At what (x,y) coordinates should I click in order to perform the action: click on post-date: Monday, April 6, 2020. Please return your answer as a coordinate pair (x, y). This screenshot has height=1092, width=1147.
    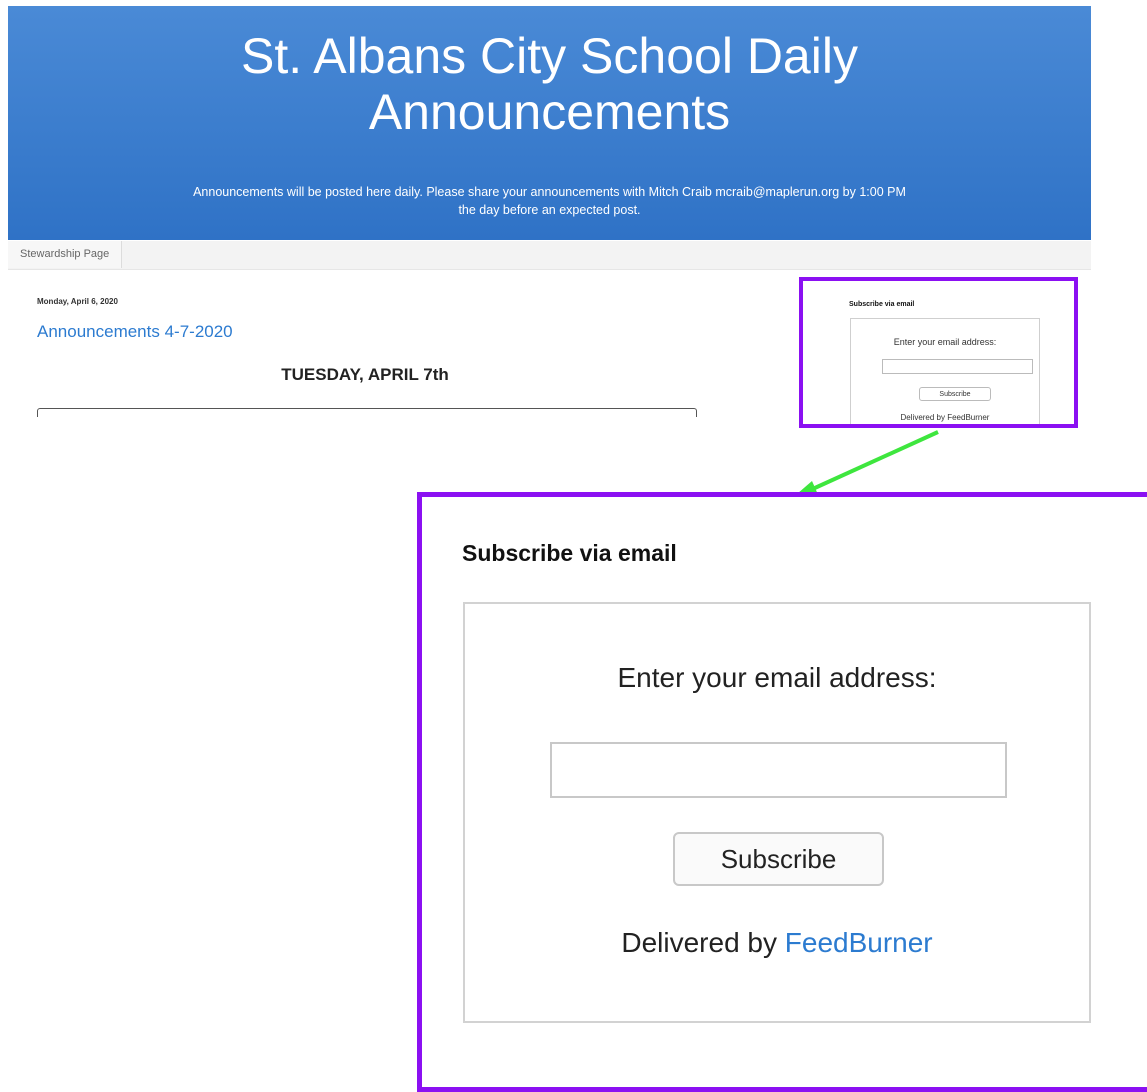
    Looking at the image, I should click on (77, 301).